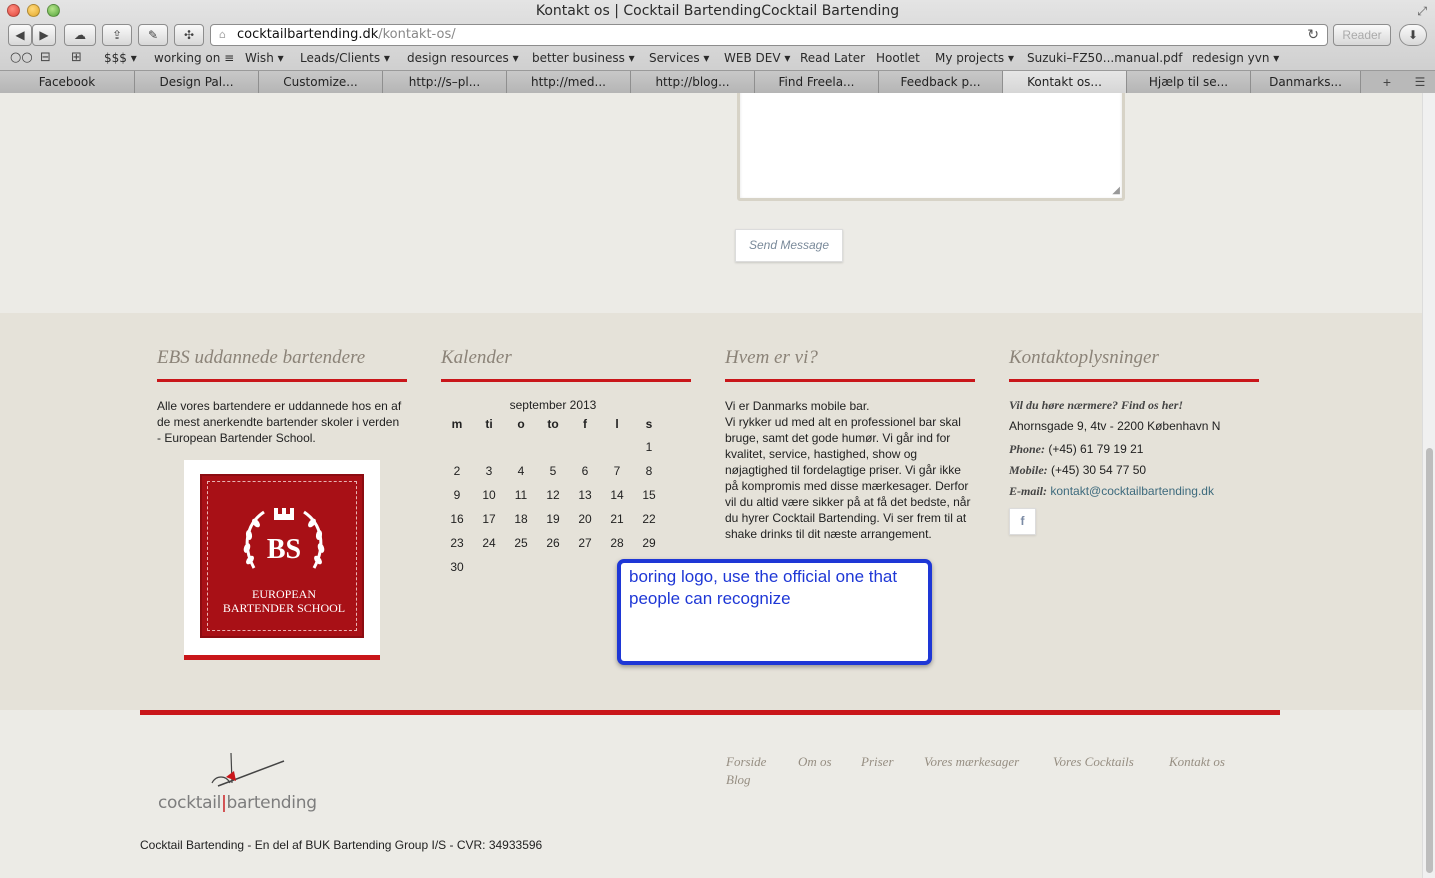 Image resolution: width=1435 pixels, height=878 pixels. What do you see at coordinates (931, 147) in the screenshot?
I see `message-textarea: ◢` at bounding box center [931, 147].